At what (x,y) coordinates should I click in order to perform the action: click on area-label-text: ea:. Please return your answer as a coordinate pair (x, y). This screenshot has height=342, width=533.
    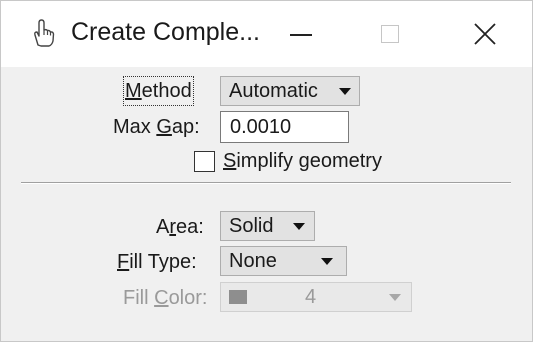
    Looking at the image, I should click on (190, 227).